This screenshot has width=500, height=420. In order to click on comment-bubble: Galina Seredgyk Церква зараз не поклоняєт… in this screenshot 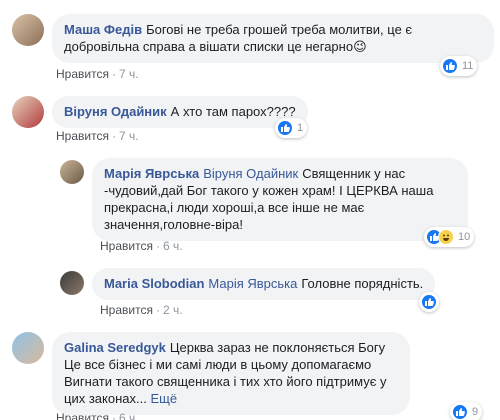, I will do `click(231, 373)`.